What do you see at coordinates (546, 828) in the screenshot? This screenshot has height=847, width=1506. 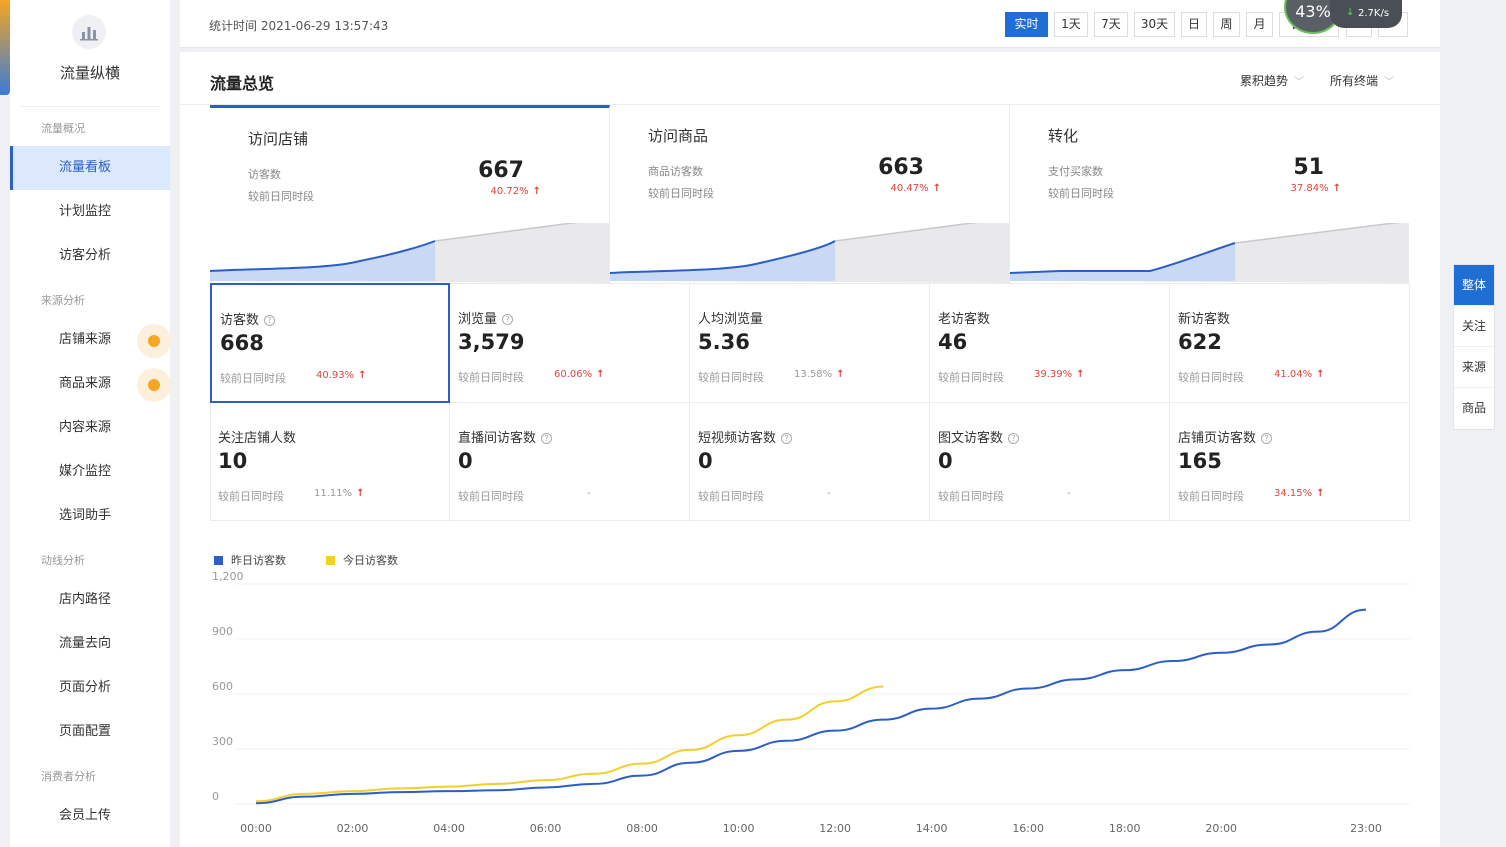 I see `x-tick-label: 06:00` at bounding box center [546, 828].